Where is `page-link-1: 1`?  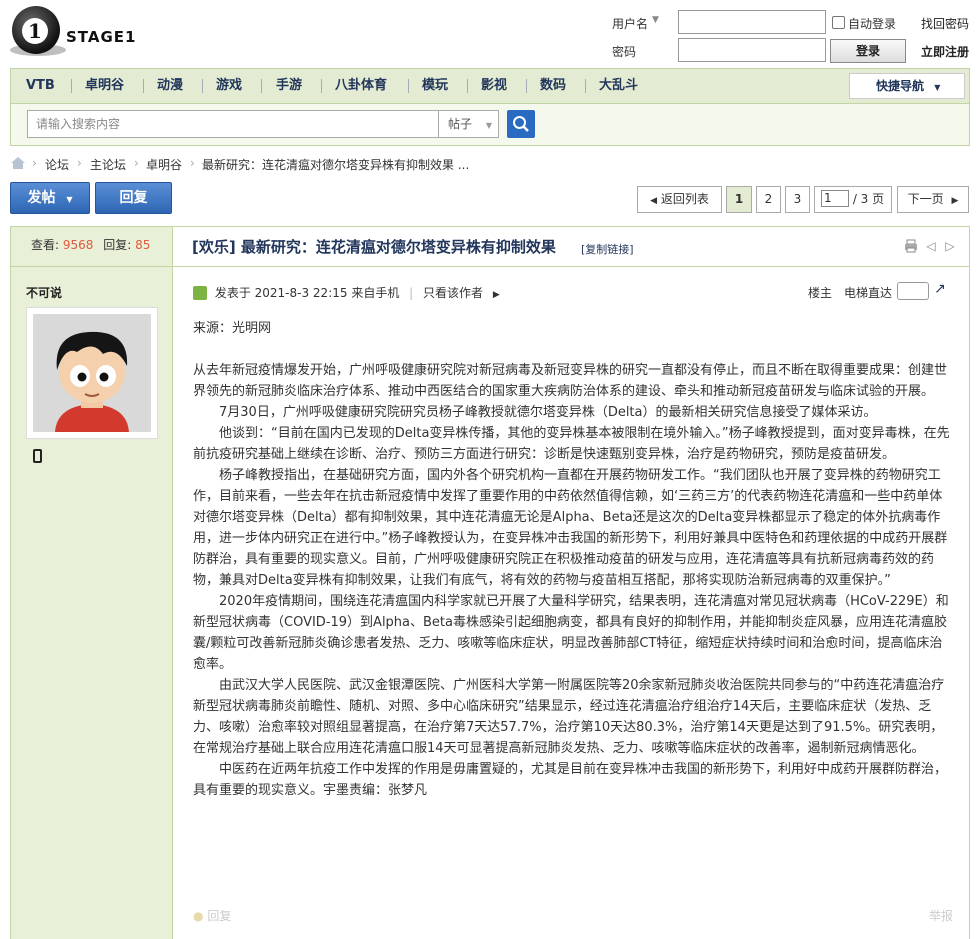 page-link-1: 1 is located at coordinates (739, 199).